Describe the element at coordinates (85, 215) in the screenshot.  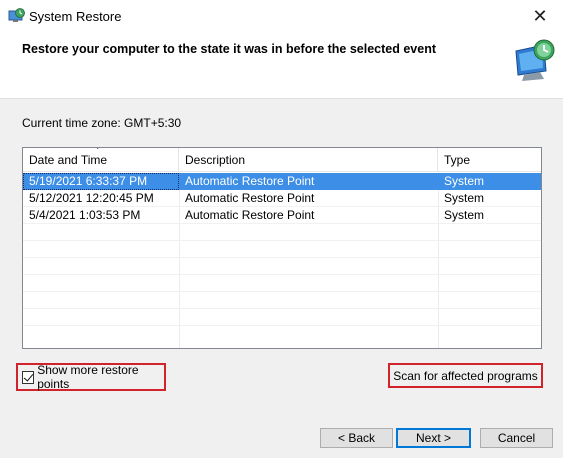
I see `cell-date: 5/4/2021 1:03:53 PM` at that location.